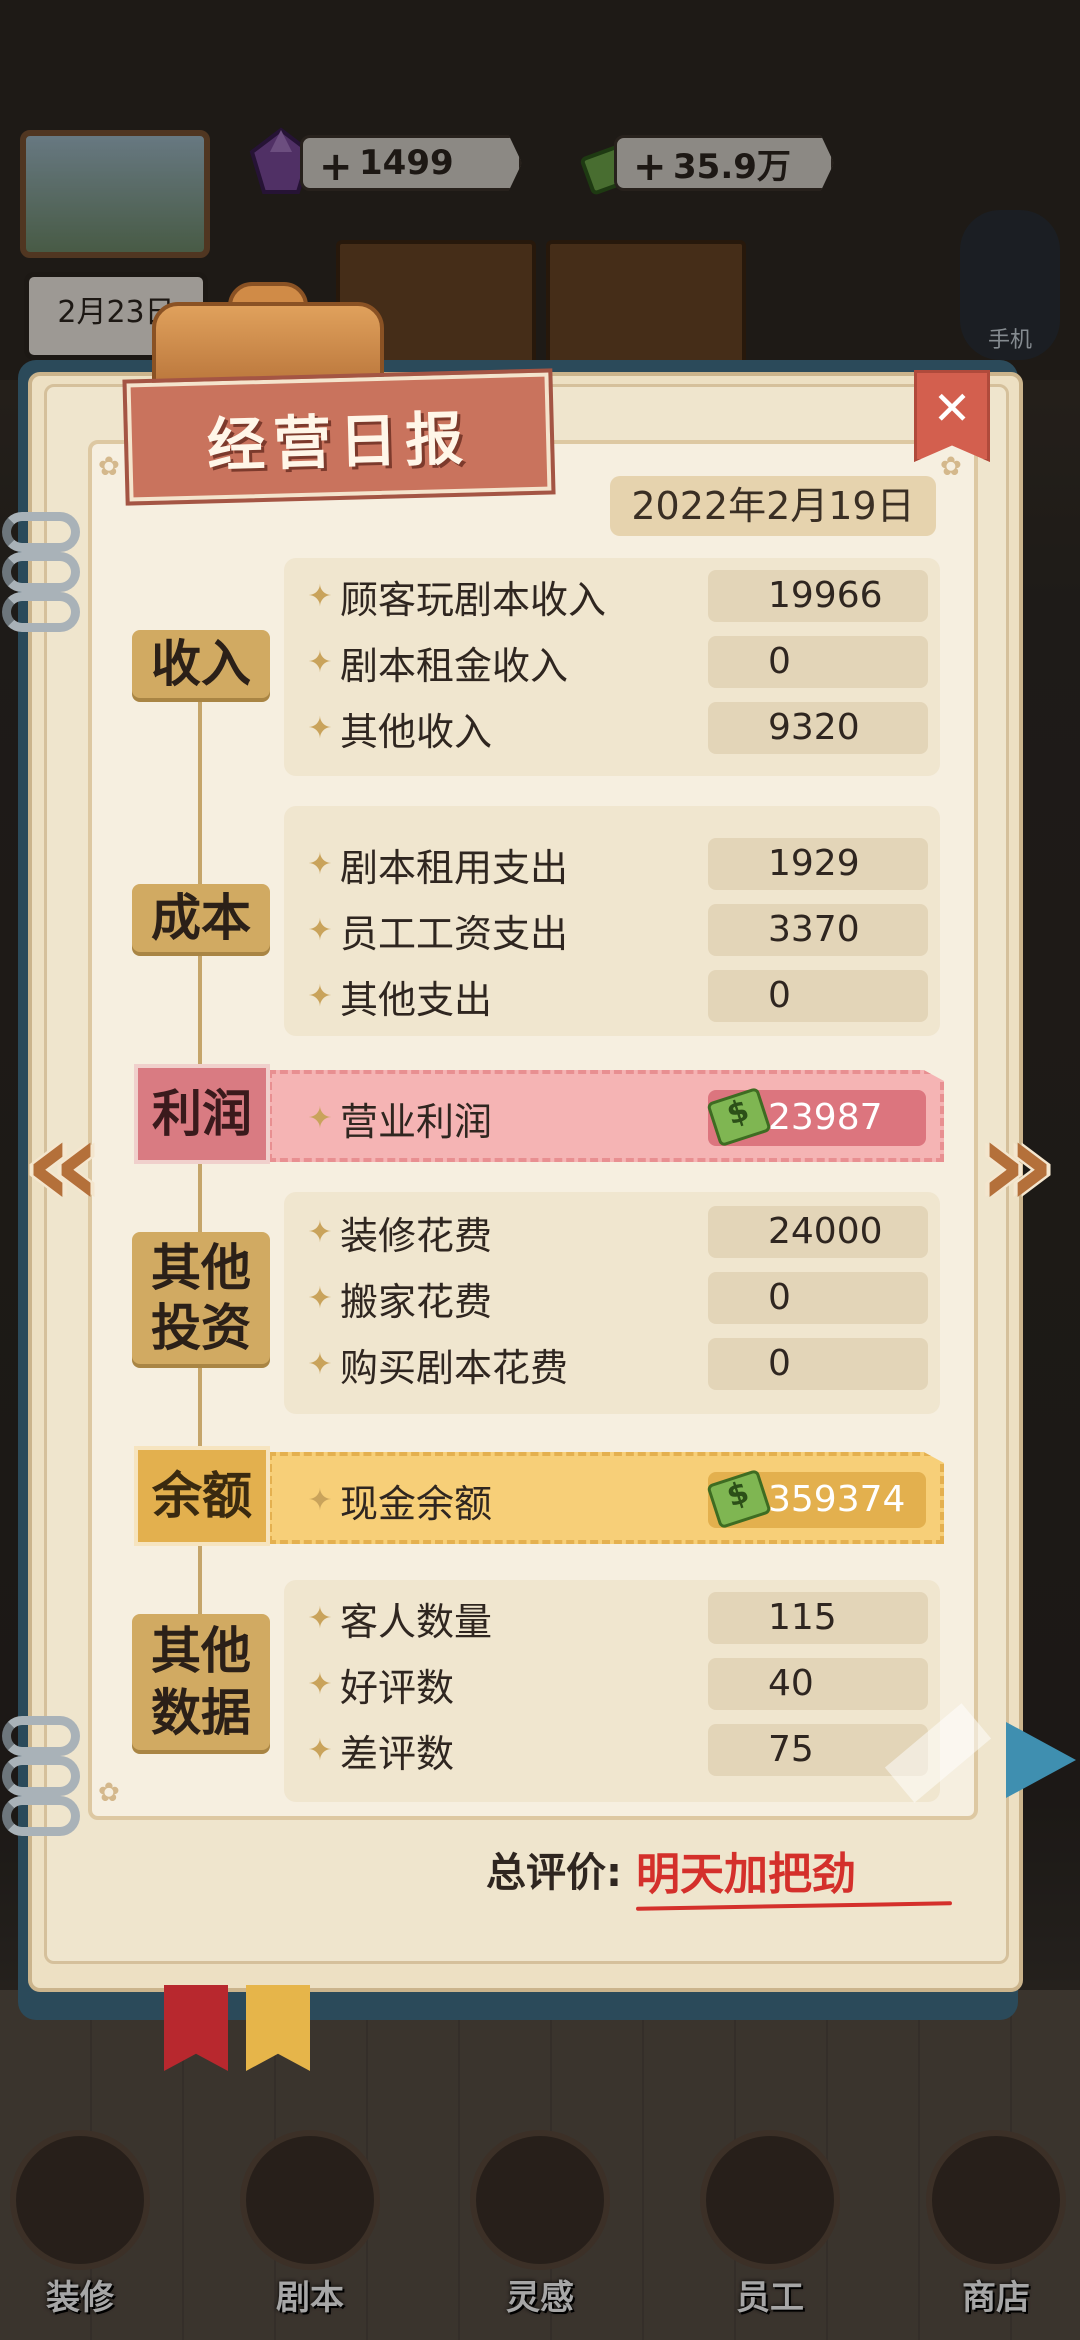  Describe the element at coordinates (615, 864) in the screenshot. I see `list-item: ✦ 剧本租用支出 1929` at that location.